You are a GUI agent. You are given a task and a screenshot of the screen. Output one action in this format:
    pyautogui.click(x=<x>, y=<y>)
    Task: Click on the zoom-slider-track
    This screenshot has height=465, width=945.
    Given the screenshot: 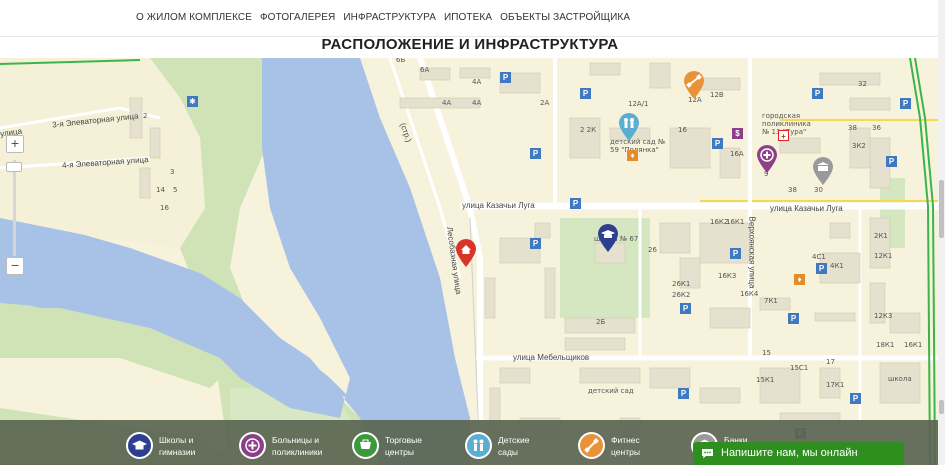 What is the action you would take?
    pyautogui.click(x=14, y=208)
    